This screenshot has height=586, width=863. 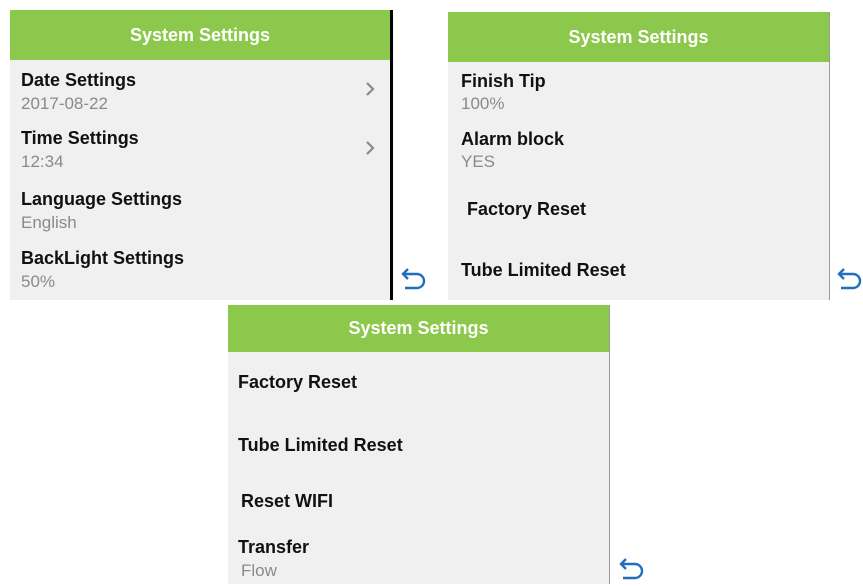 What do you see at coordinates (483, 103) in the screenshot?
I see `finish-tip-value: 100%` at bounding box center [483, 103].